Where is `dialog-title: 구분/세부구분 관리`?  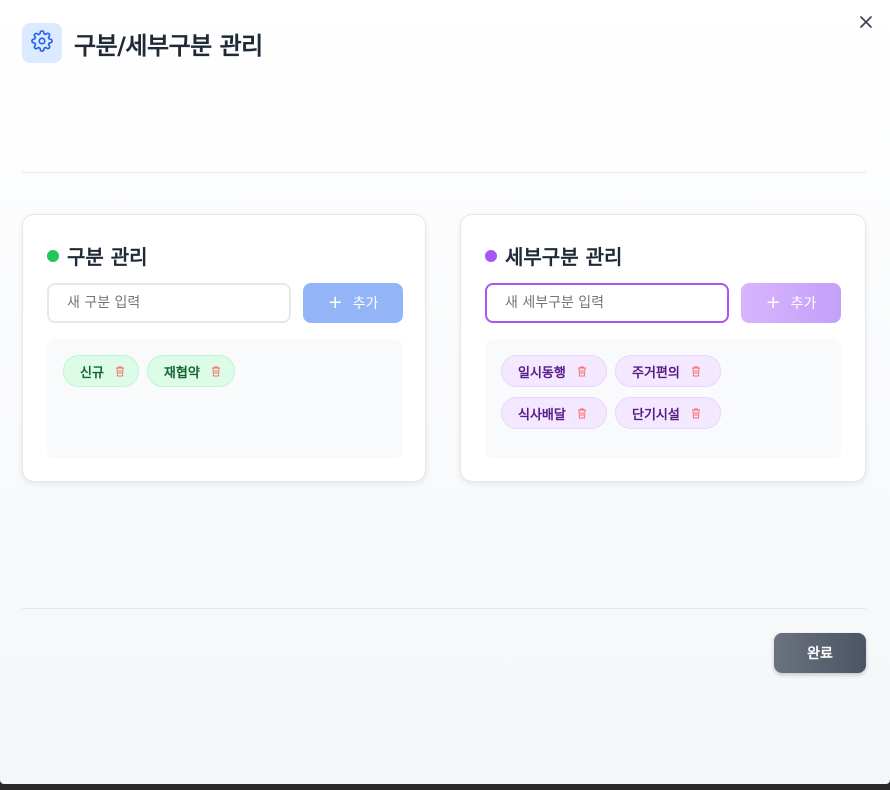
dialog-title: 구분/세부구분 관리 is located at coordinates (168, 45).